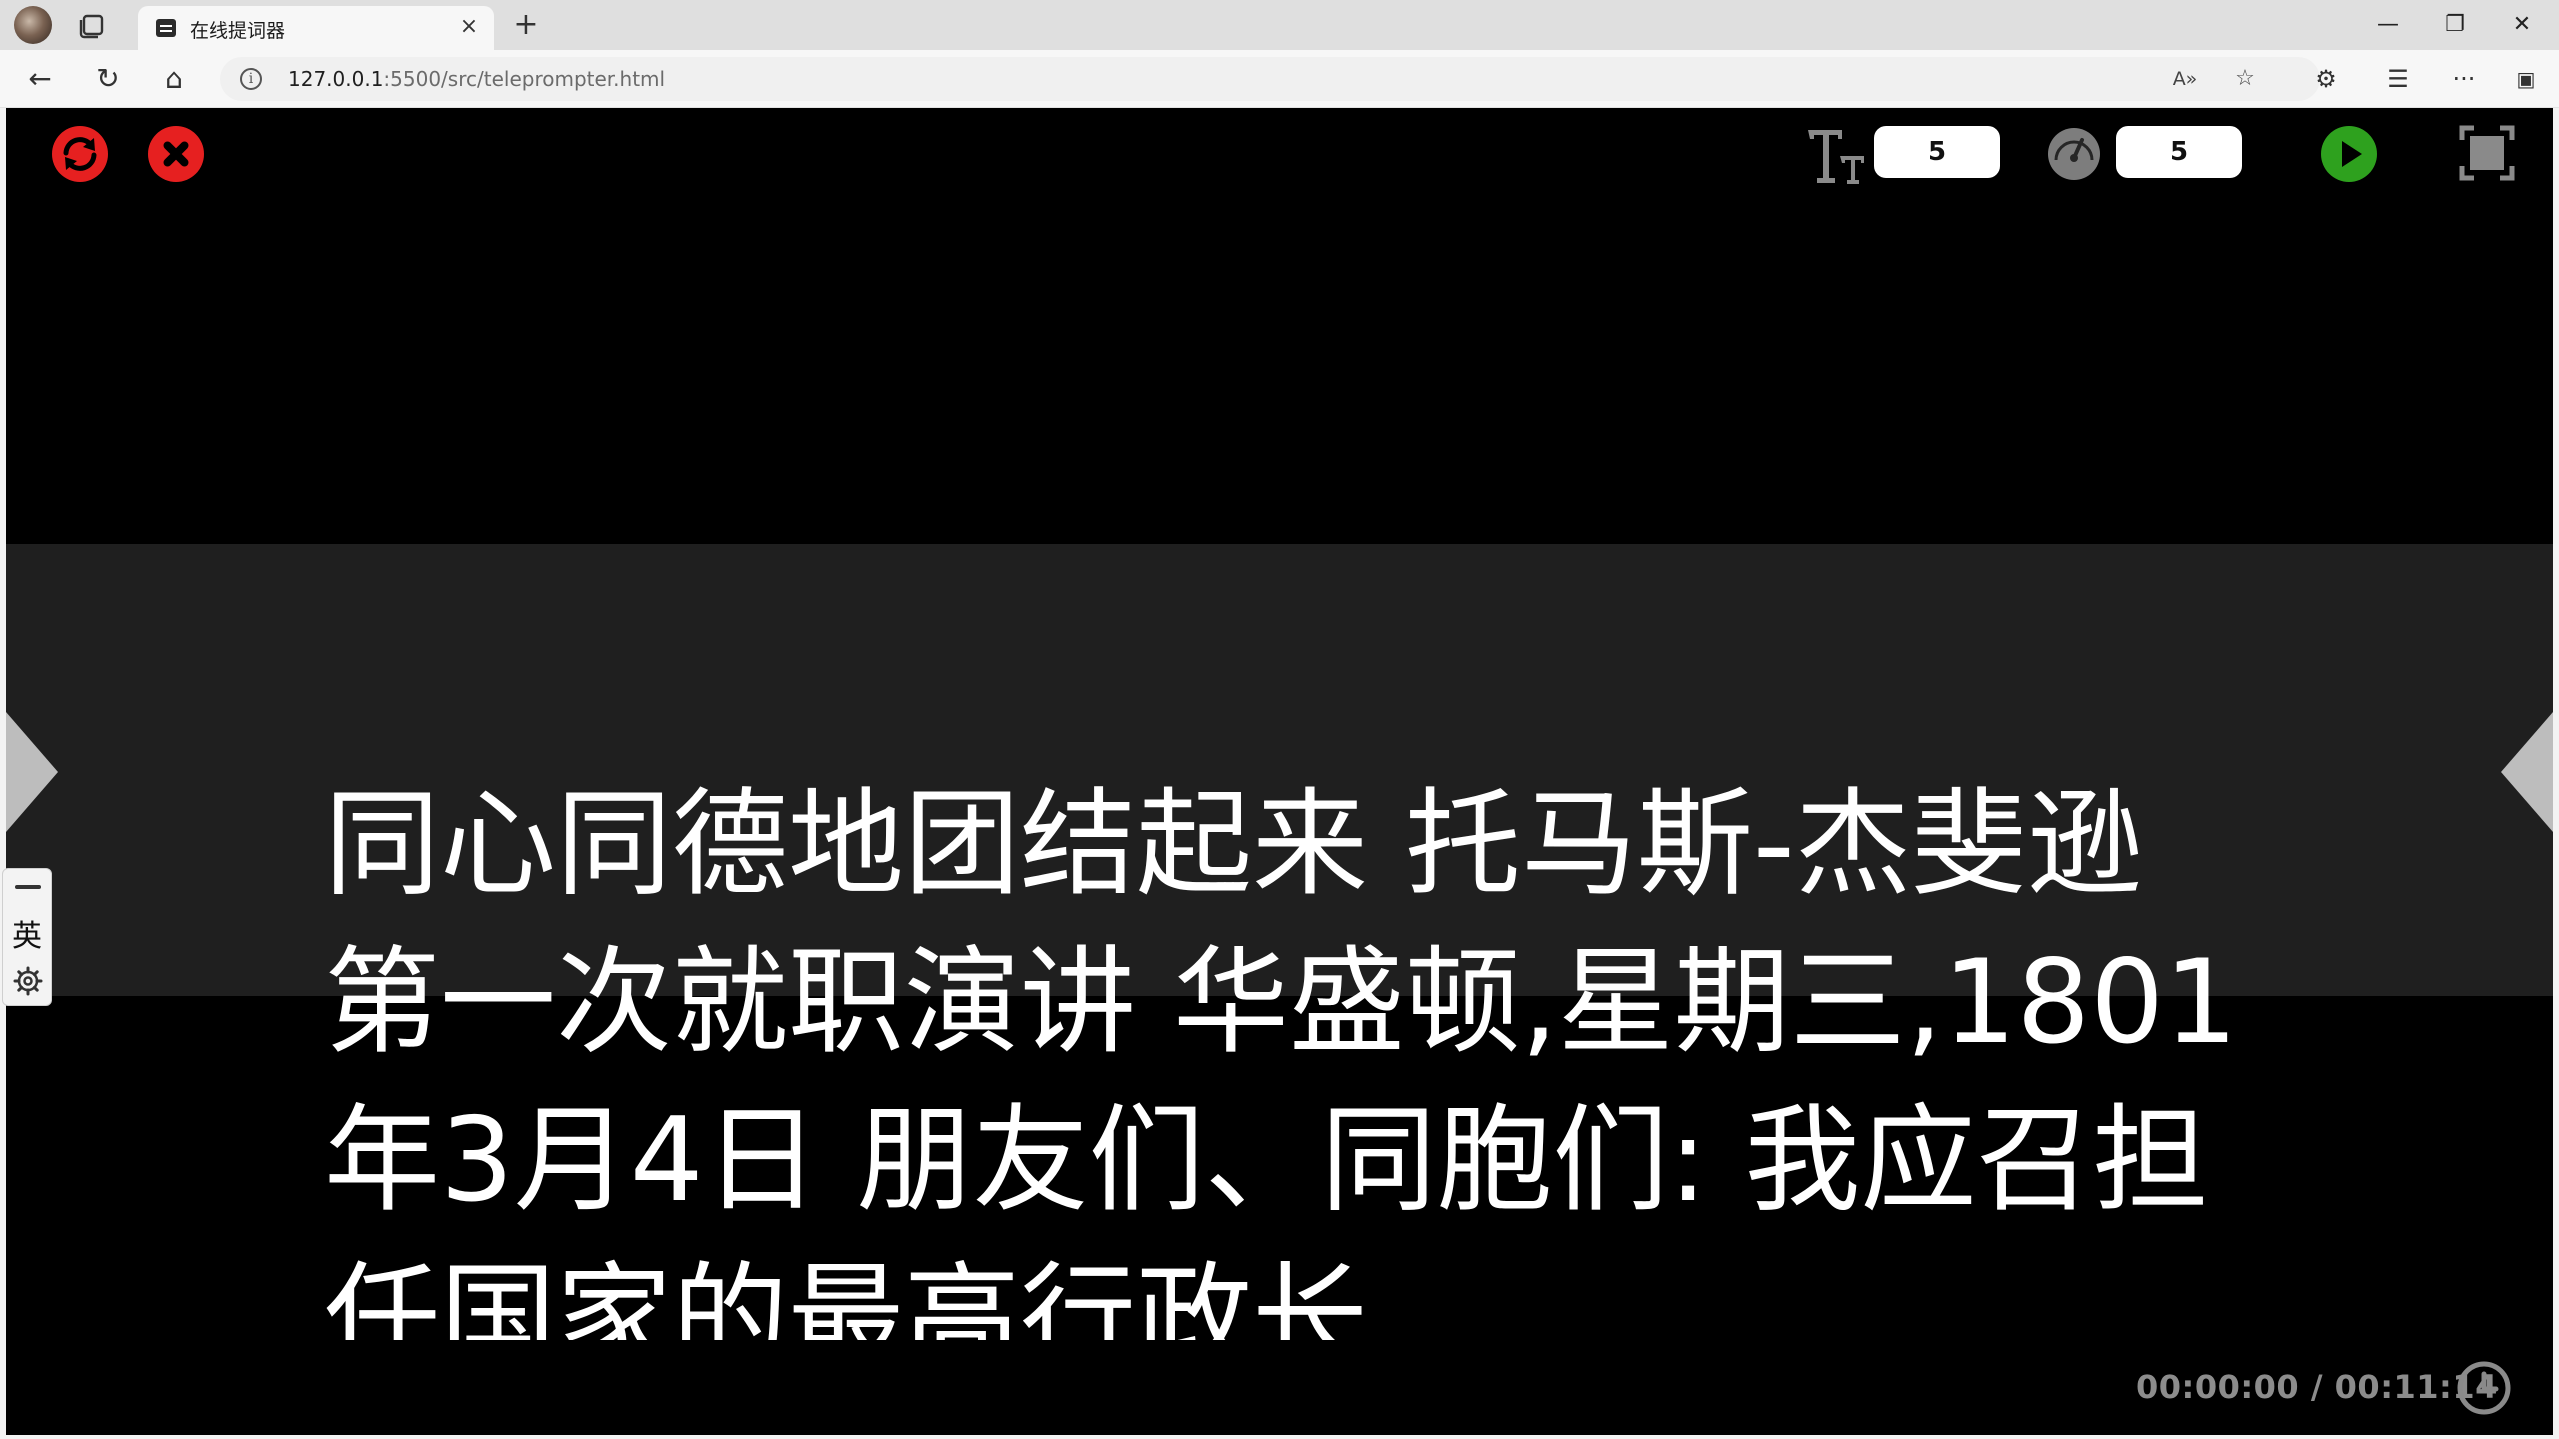 The width and height of the screenshot is (2559, 1439). I want to click on browser-tab-bar: 在线提词器 × + — ❐ ✕, so click(1279, 25).